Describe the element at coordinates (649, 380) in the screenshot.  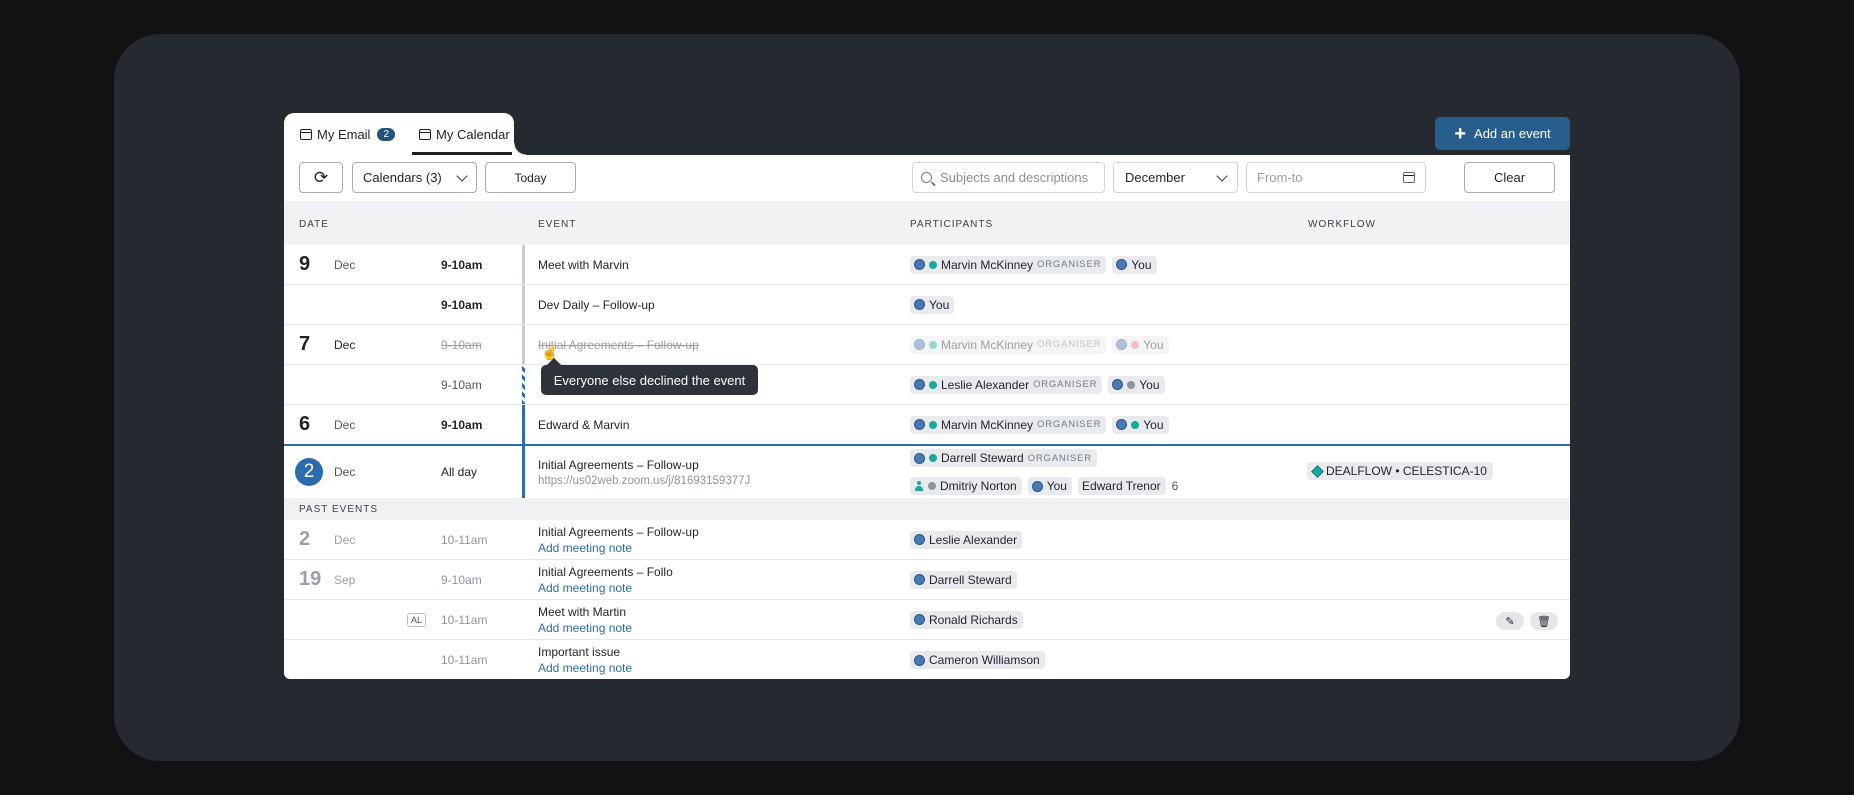
I see `declined-tooltip: Everyone else declined the event` at that location.